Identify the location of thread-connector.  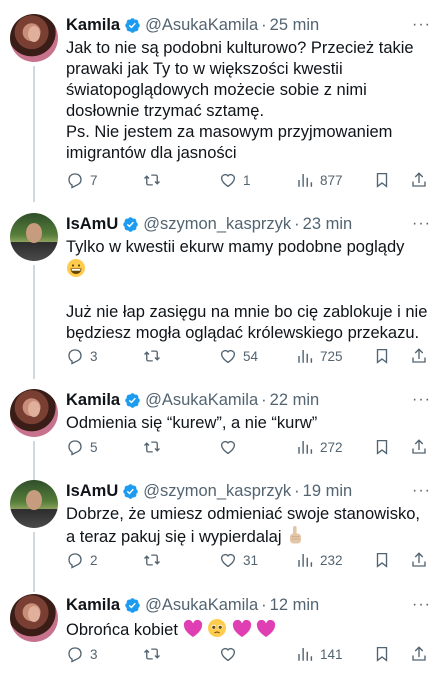
(34, 462).